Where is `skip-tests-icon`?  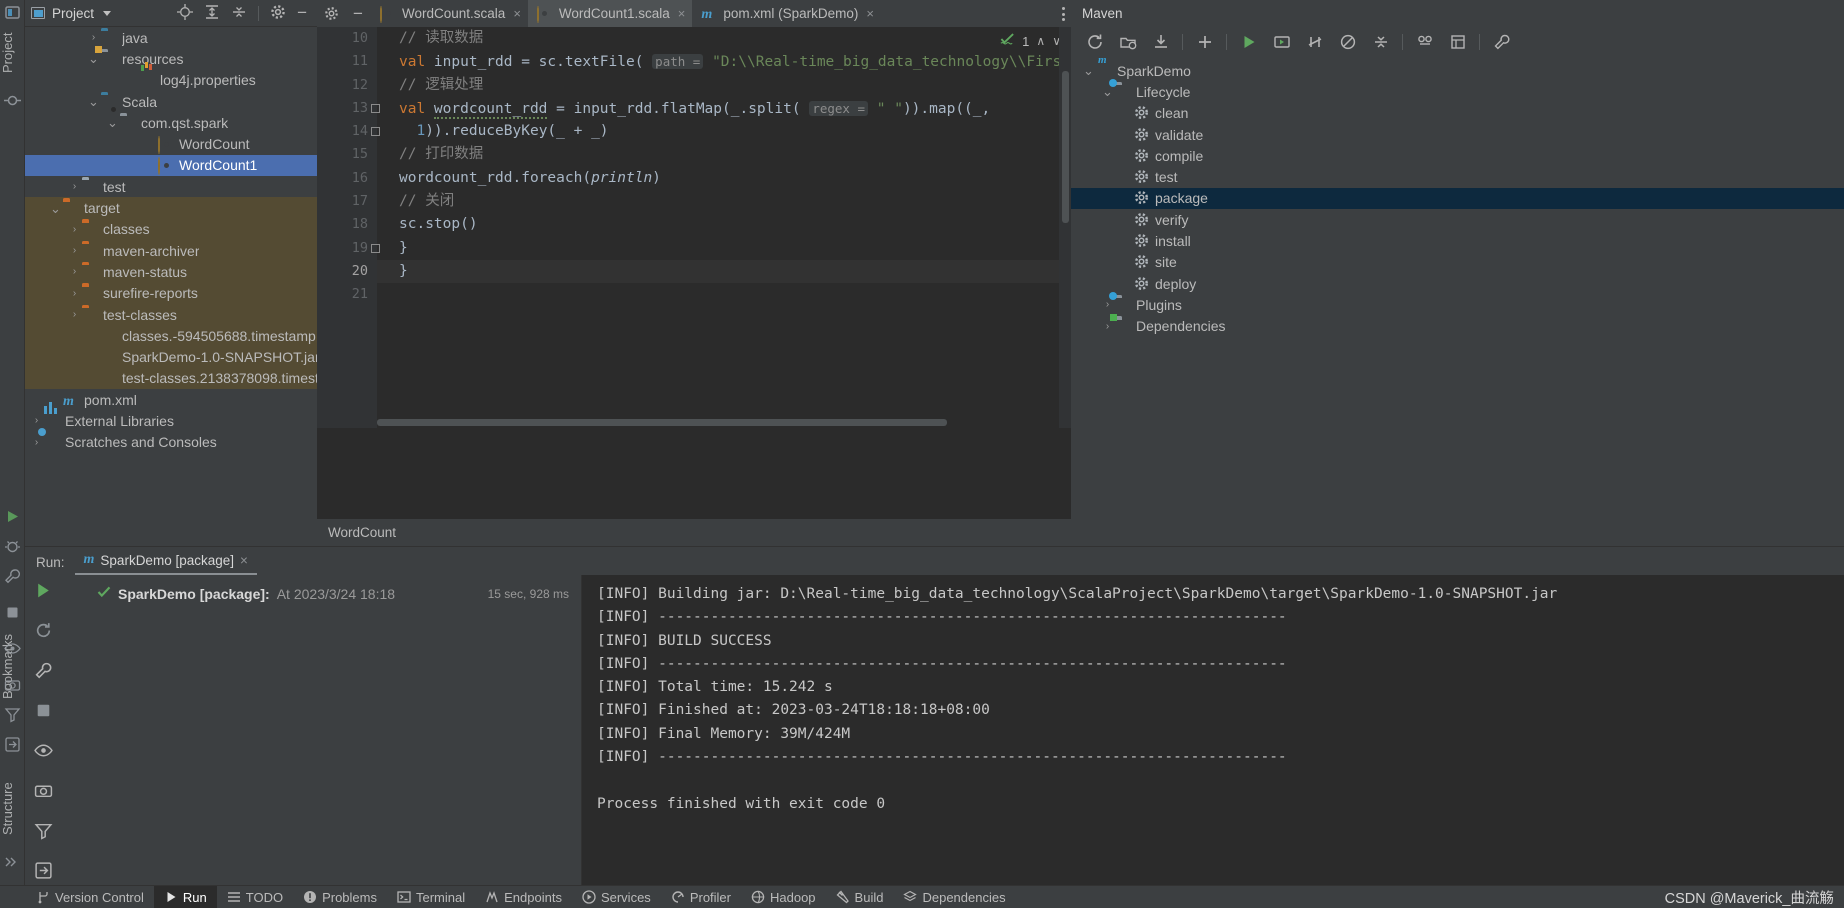 skip-tests-icon is located at coordinates (1347, 42).